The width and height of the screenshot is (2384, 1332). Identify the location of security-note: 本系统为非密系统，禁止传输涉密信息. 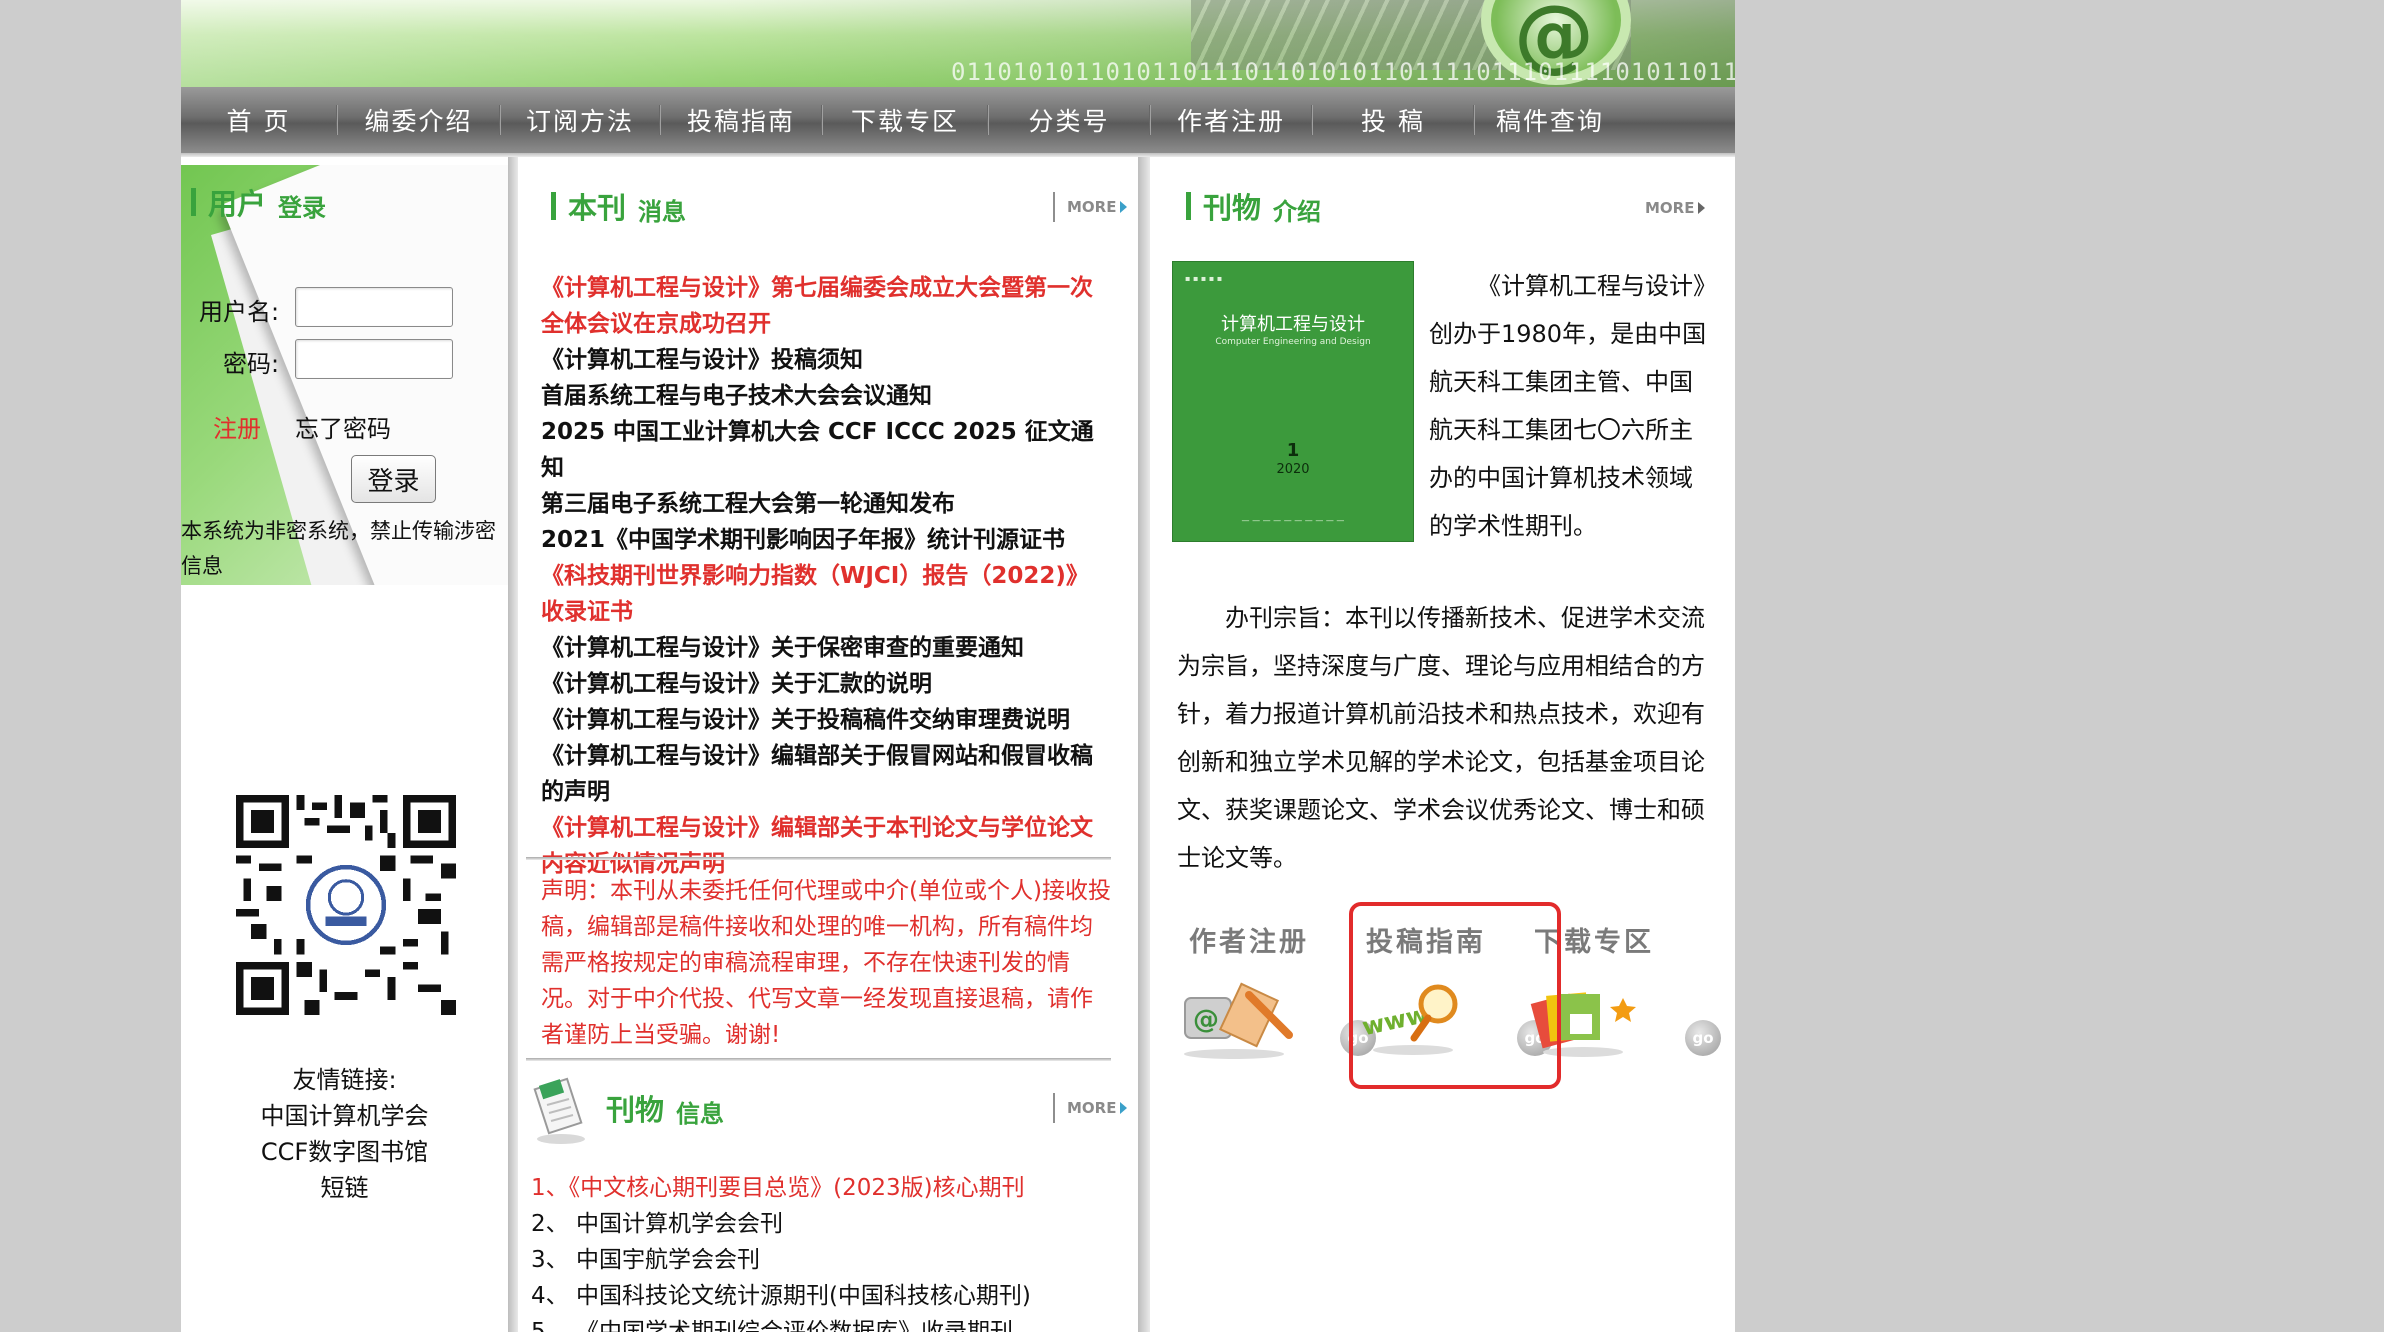
(338, 548).